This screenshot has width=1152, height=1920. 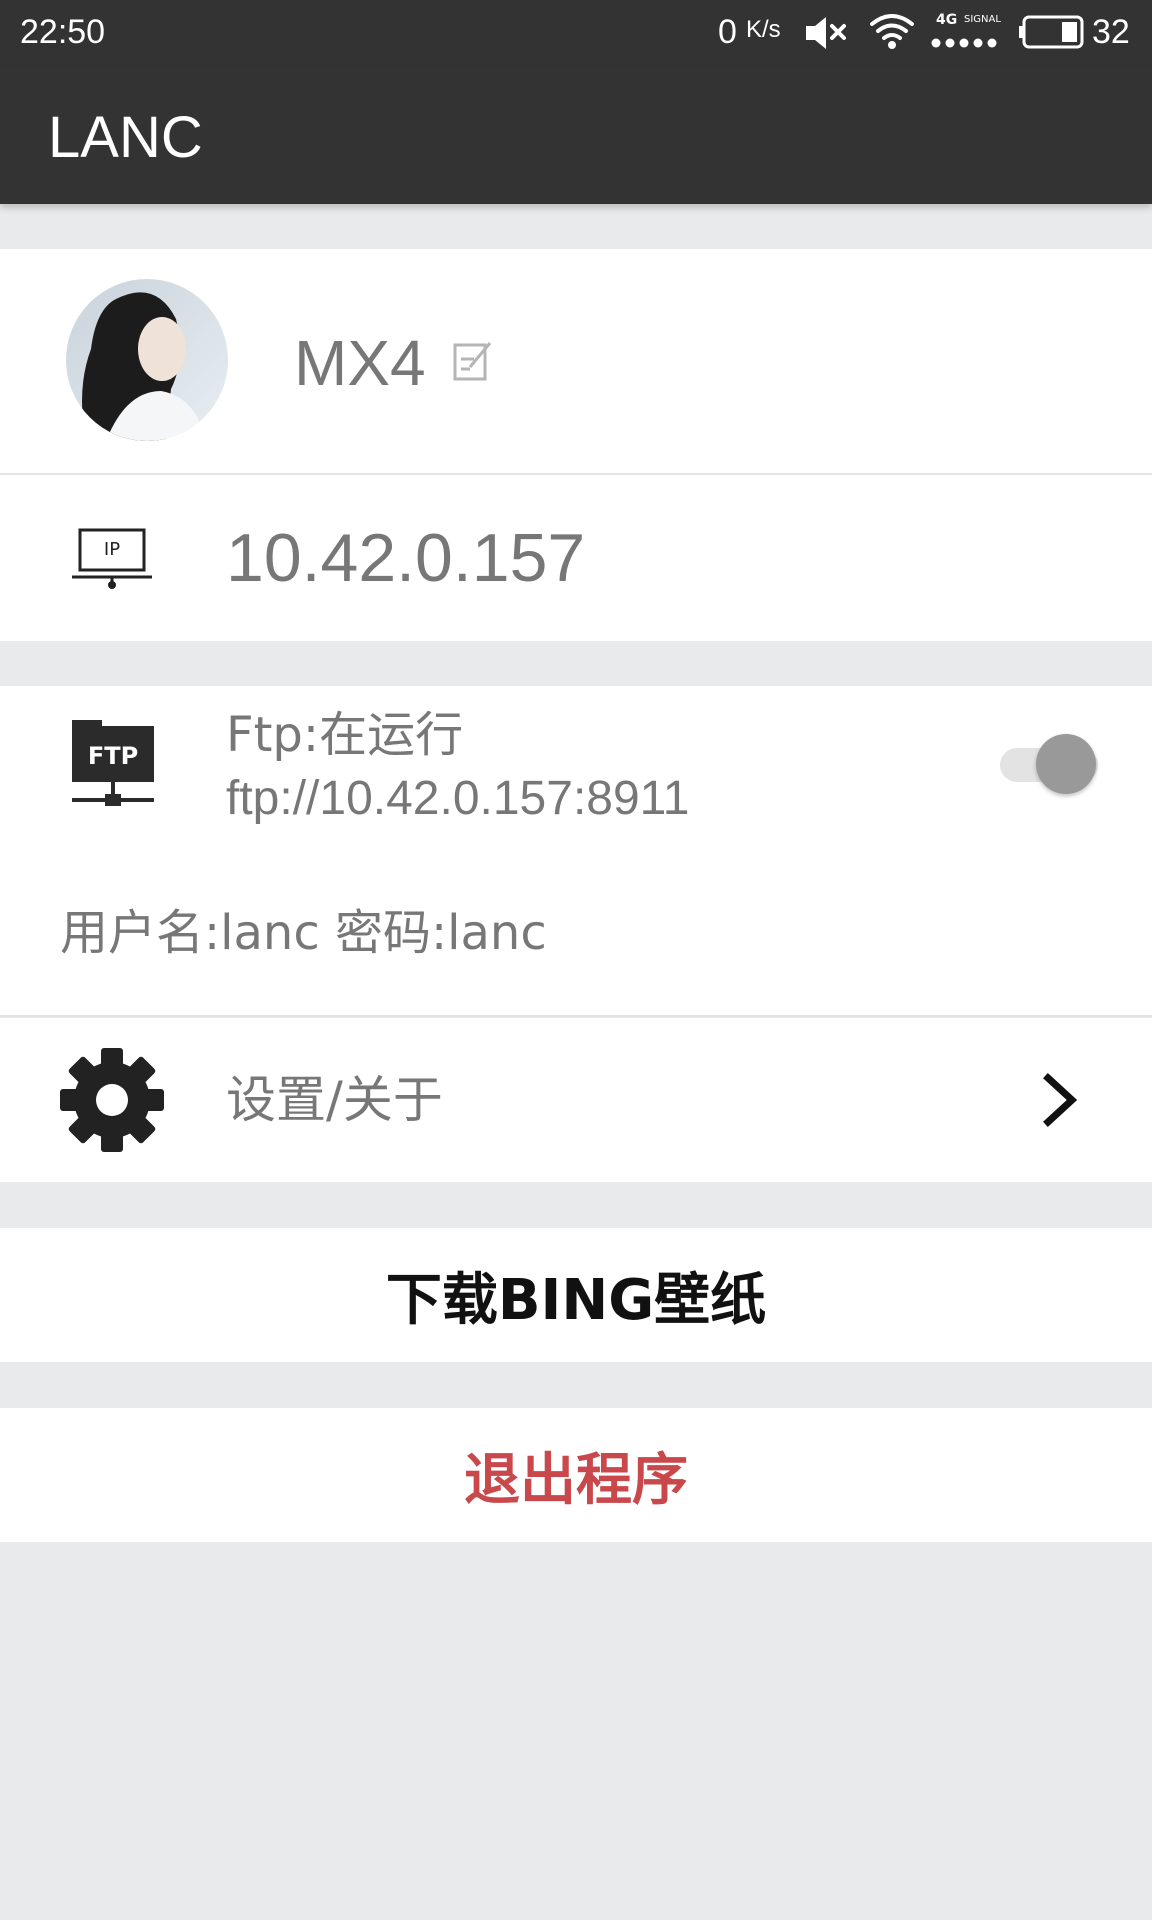 I want to click on settings-label: 设置/关于, so click(x=334, y=1100).